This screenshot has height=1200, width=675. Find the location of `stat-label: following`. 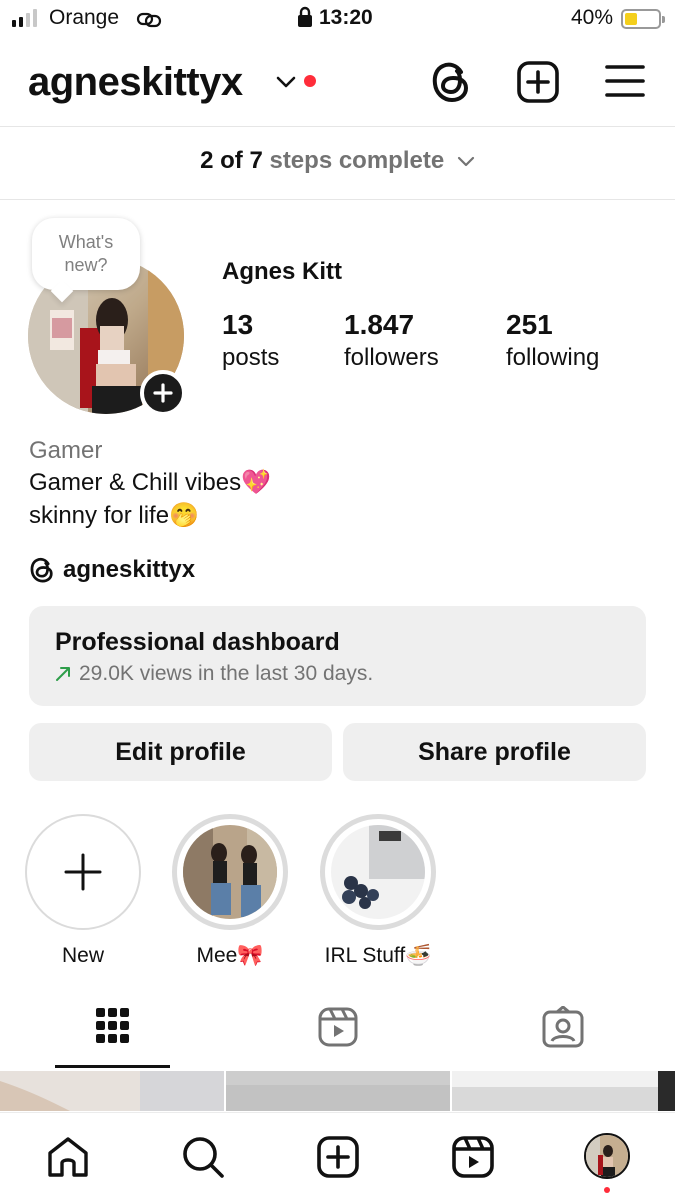

stat-label: following is located at coordinates (553, 357).